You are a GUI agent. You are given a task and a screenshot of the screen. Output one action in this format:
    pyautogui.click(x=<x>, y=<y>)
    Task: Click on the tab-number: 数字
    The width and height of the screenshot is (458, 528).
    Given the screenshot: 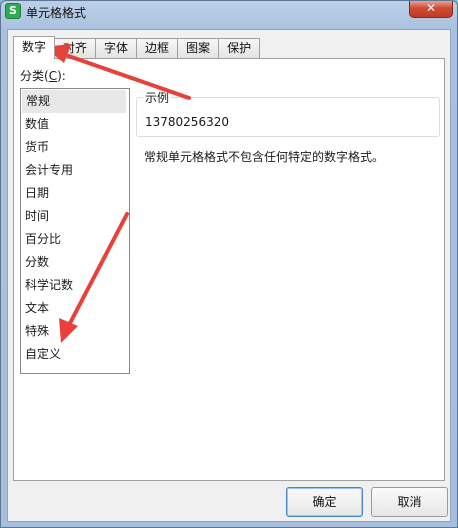 What is the action you would take?
    pyautogui.click(x=34, y=47)
    